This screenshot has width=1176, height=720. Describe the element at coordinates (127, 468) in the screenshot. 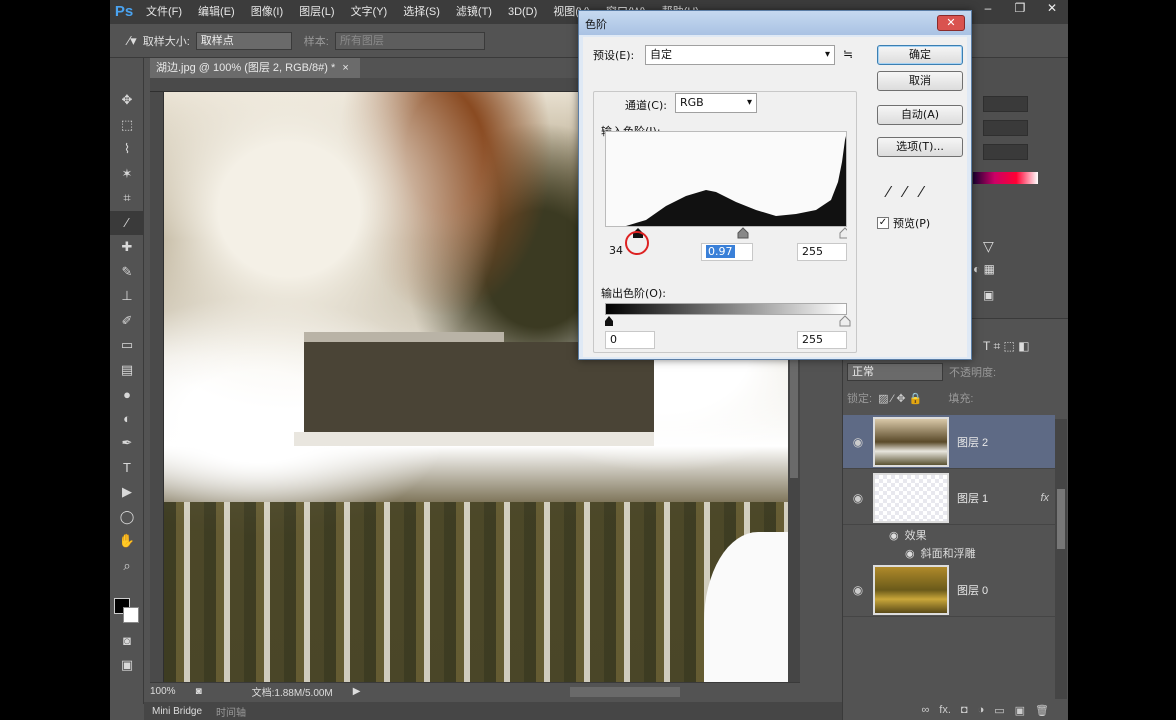

I see `type-icon: T` at that location.